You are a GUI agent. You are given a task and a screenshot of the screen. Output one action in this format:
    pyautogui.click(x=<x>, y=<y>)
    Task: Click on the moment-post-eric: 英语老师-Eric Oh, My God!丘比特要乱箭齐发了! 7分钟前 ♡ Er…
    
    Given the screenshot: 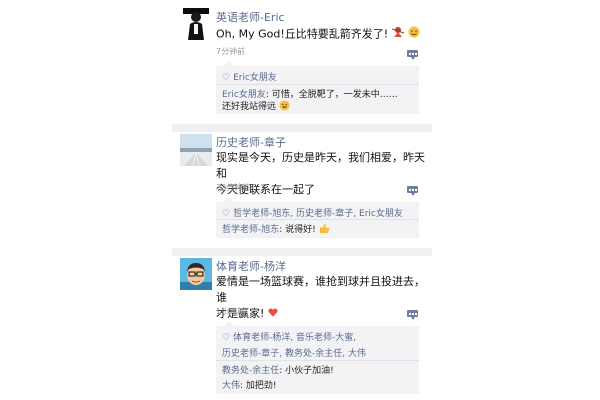 What is the action you would take?
    pyautogui.click(x=302, y=62)
    